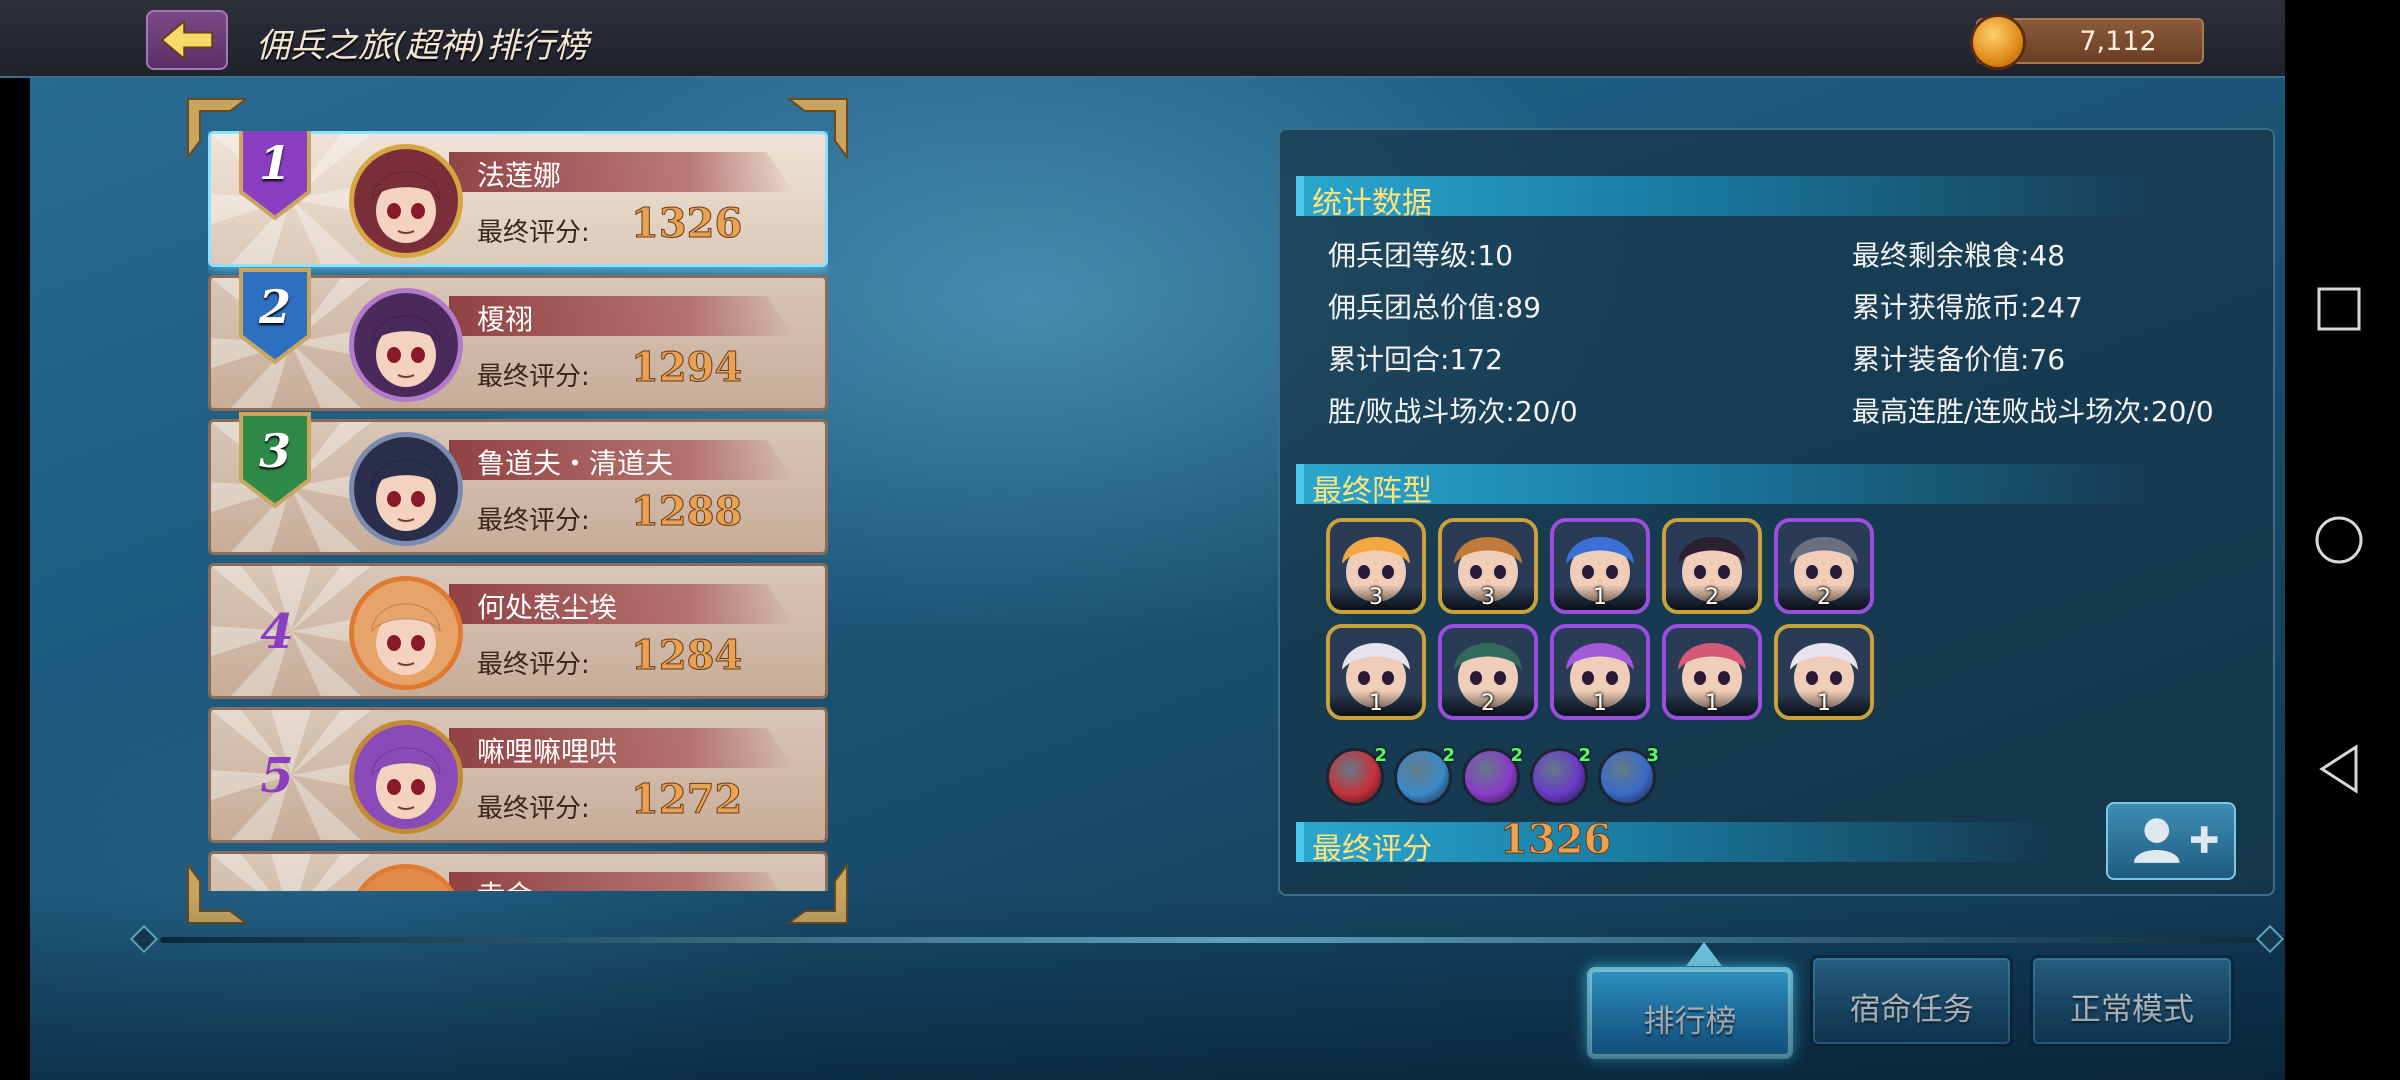  I want to click on score-value: 1288, so click(686, 512).